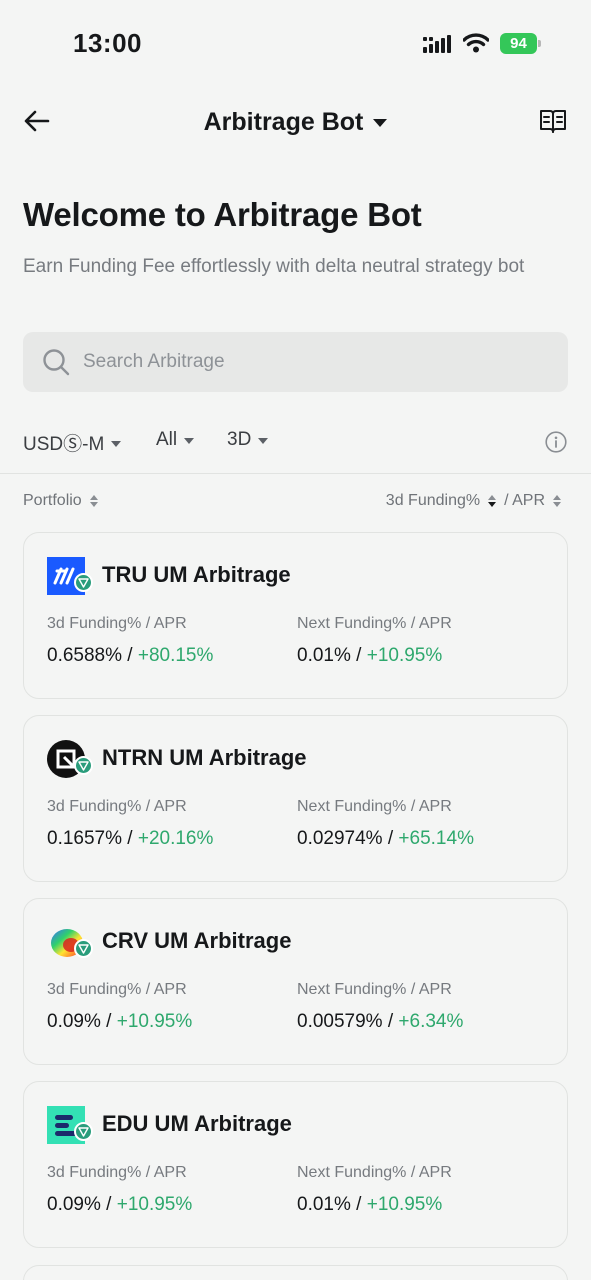 This screenshot has height=1280, width=591. I want to click on book-icon, so click(553, 121).